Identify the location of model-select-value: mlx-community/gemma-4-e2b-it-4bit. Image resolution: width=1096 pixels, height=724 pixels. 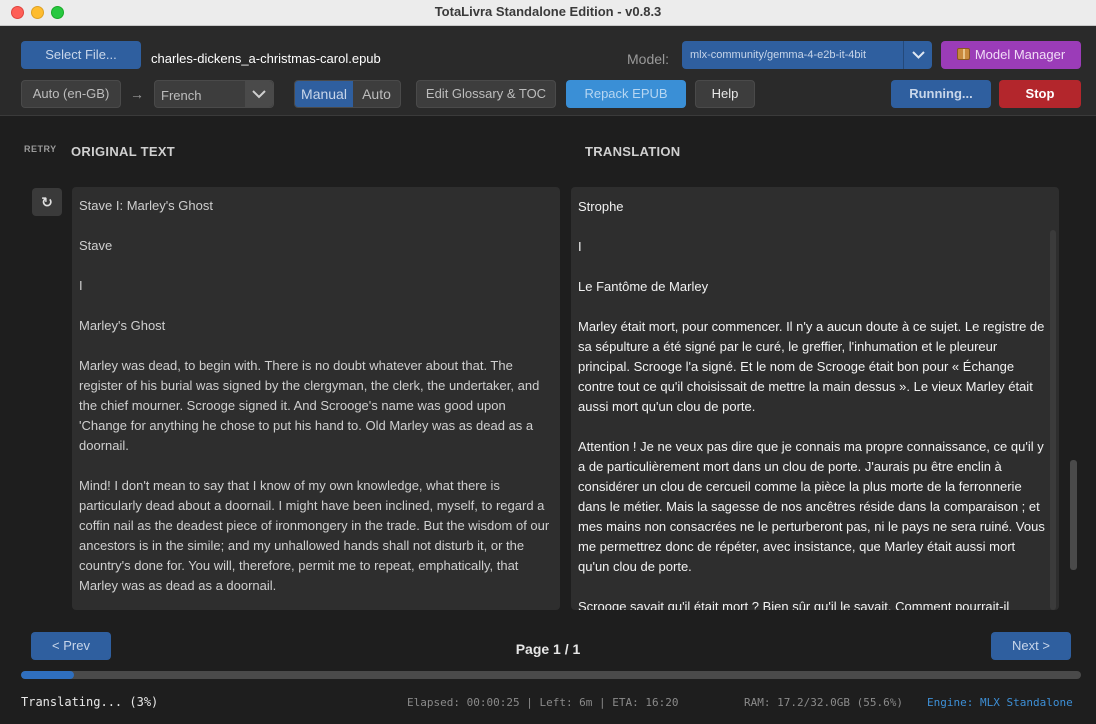
(778, 55).